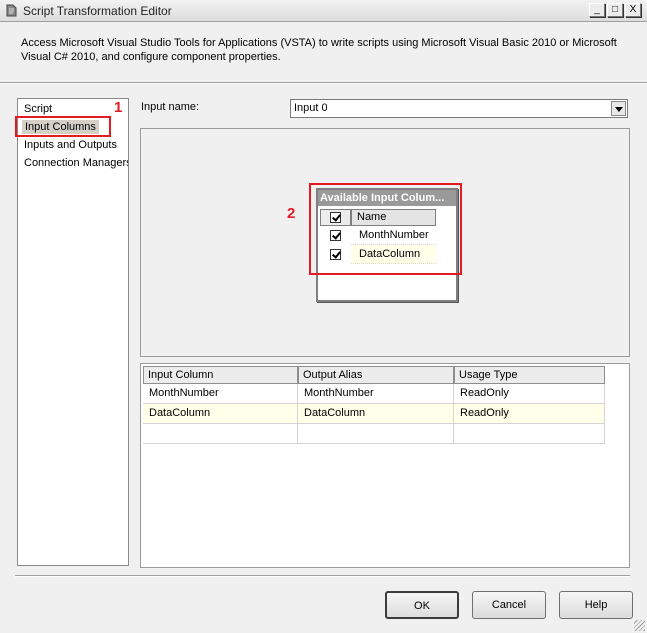 The image size is (647, 633). What do you see at coordinates (459, 108) in the screenshot?
I see `input-name-dropdown: Input 0` at bounding box center [459, 108].